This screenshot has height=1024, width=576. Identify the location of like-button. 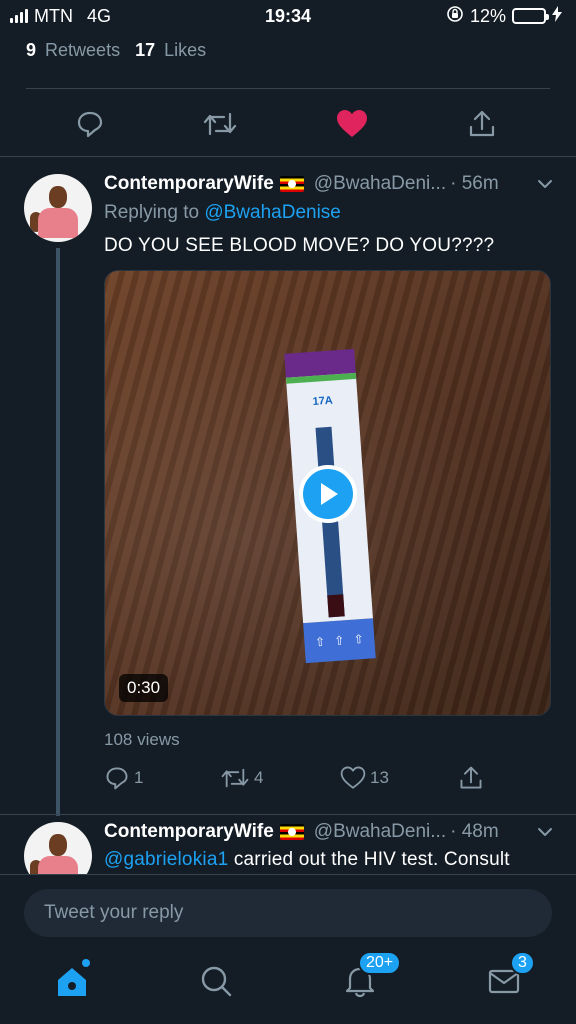
(352, 124).